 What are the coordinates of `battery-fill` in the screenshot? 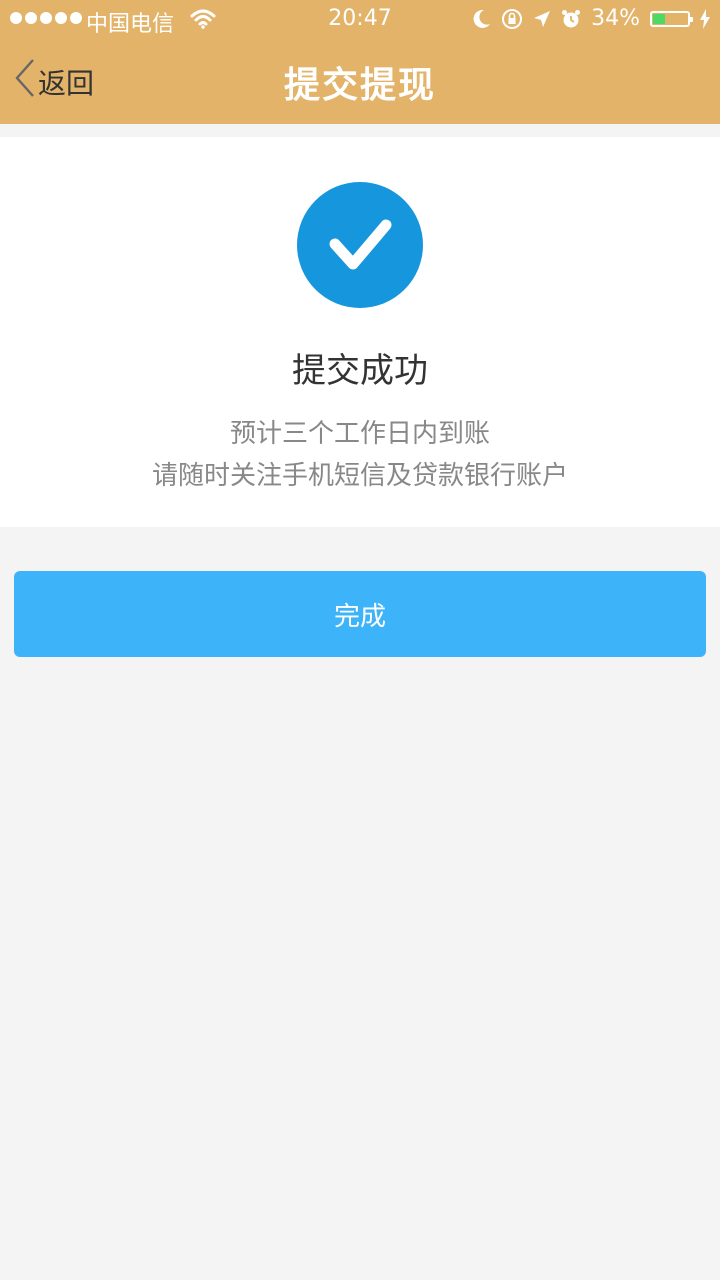 It's located at (659, 18).